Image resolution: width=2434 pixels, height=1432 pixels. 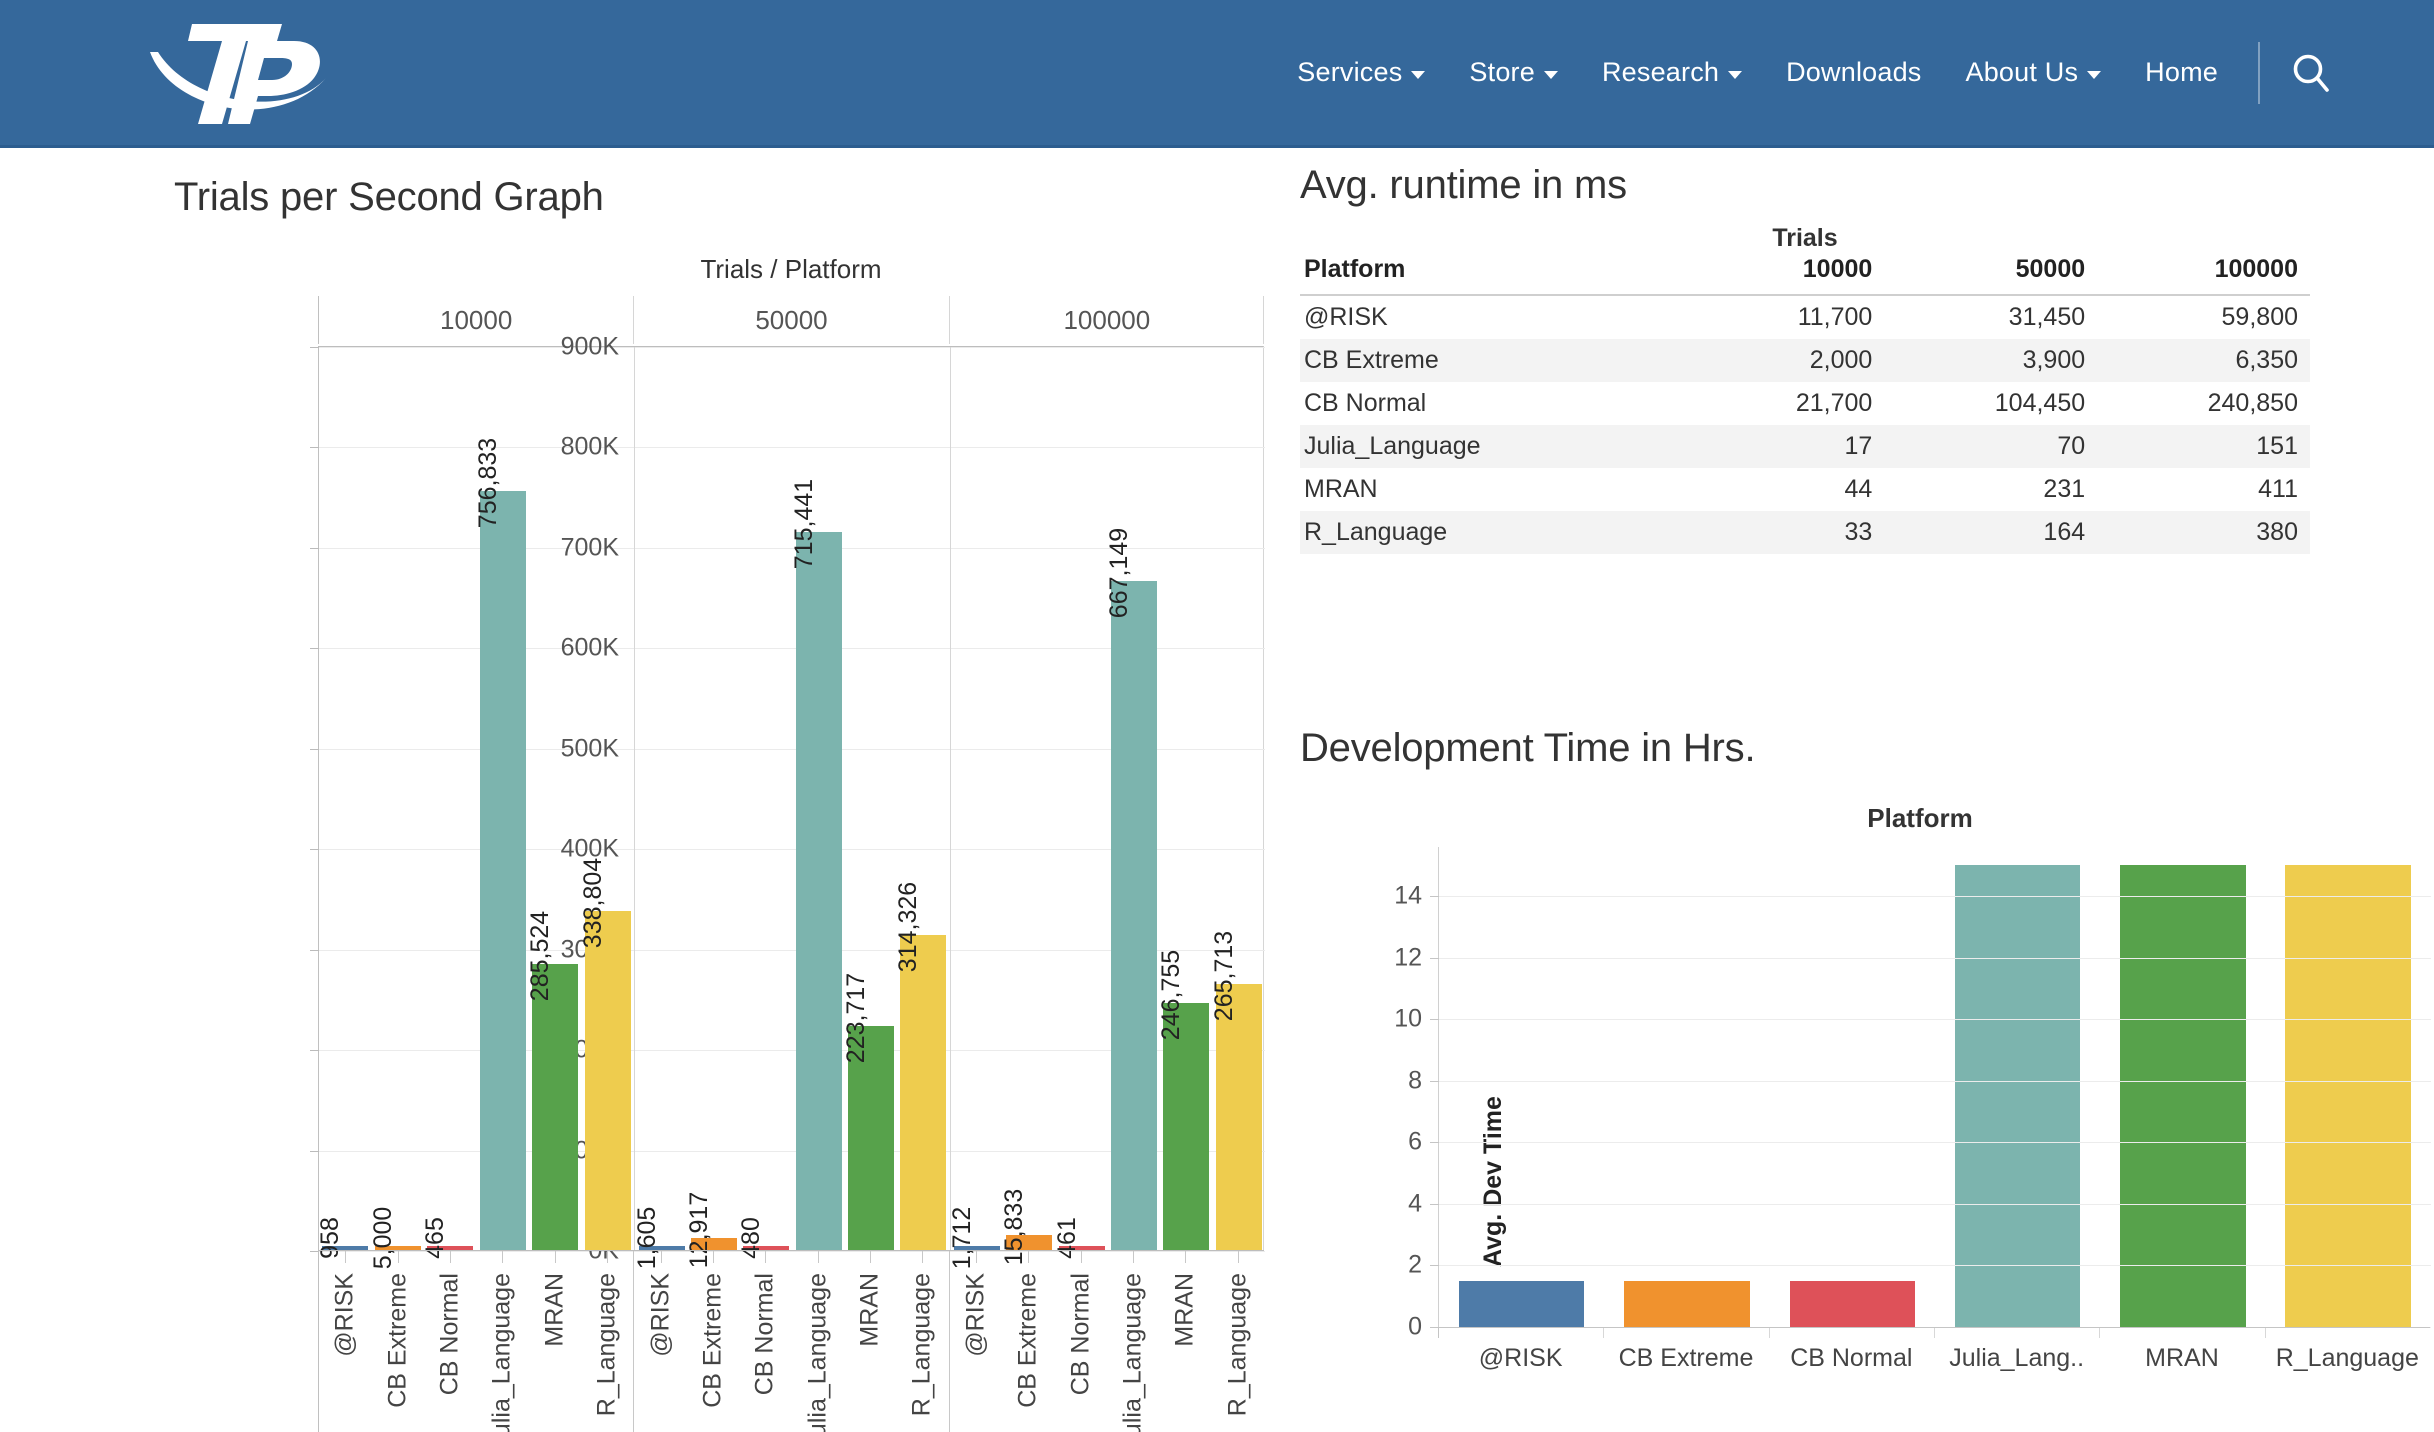 What do you see at coordinates (1805, 446) in the screenshot?
I see `table-row: Julia_Language 17 70 151` at bounding box center [1805, 446].